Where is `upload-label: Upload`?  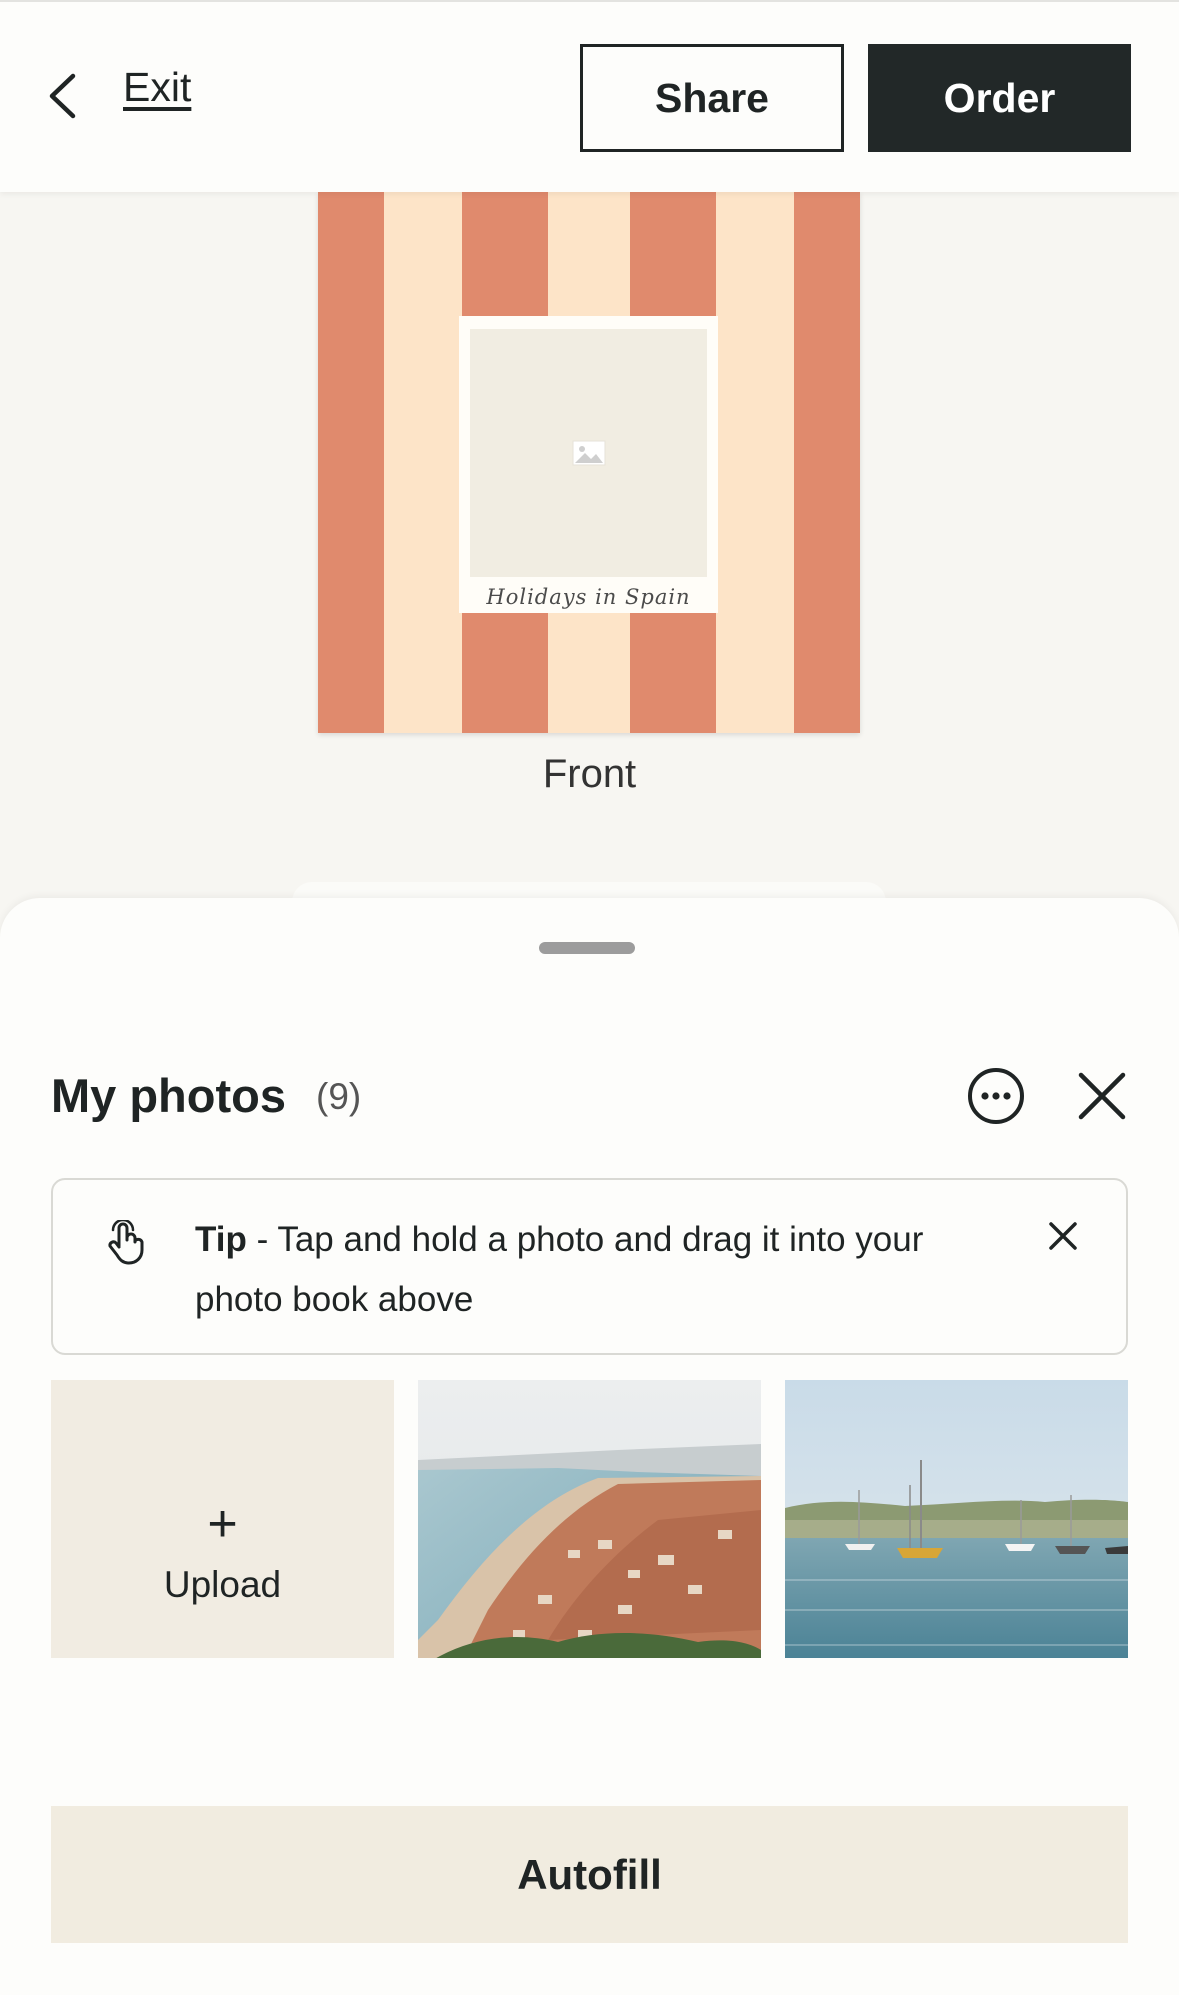
upload-label: Upload is located at coordinates (222, 1584).